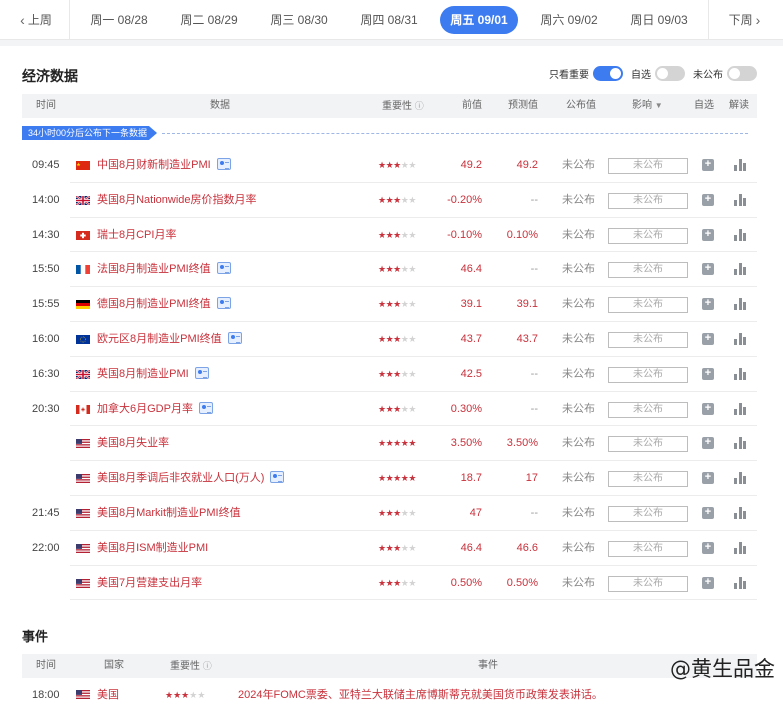 The height and width of the screenshot is (713, 783). I want to click on previous-value: 43.7, so click(471, 338).